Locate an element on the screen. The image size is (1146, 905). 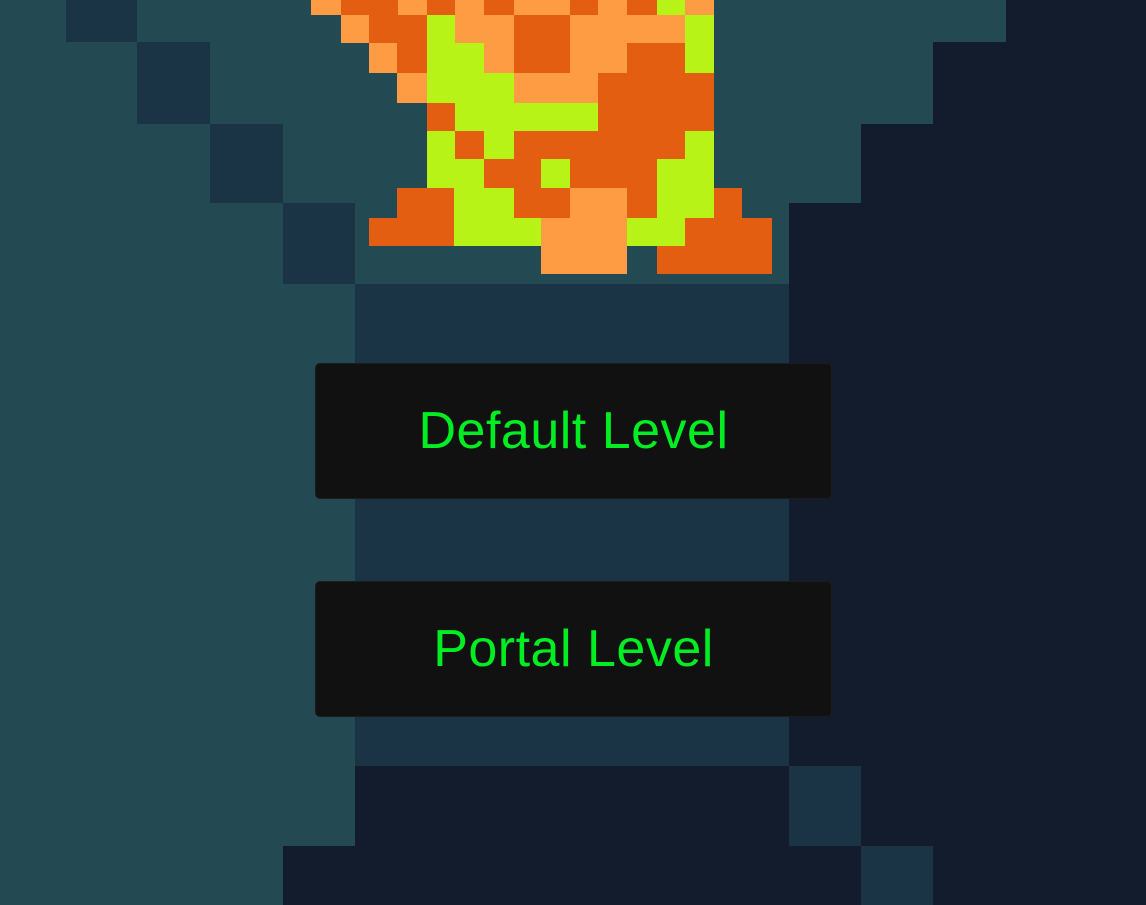
portal-level-button: Portal Level is located at coordinates (573, 649).